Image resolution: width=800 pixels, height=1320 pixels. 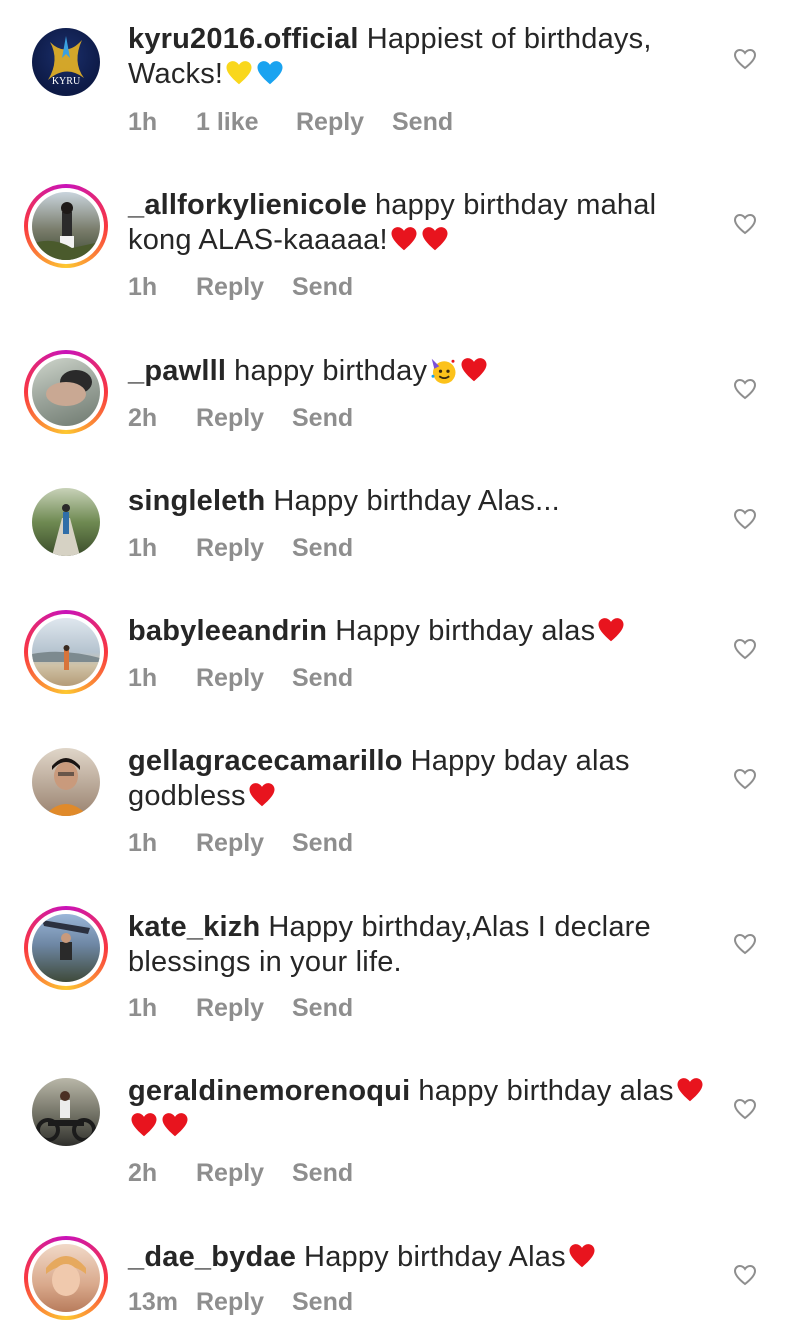 I want to click on comment-text: _dae_bydae Happy birthday Alas, so click(x=418, y=1257).